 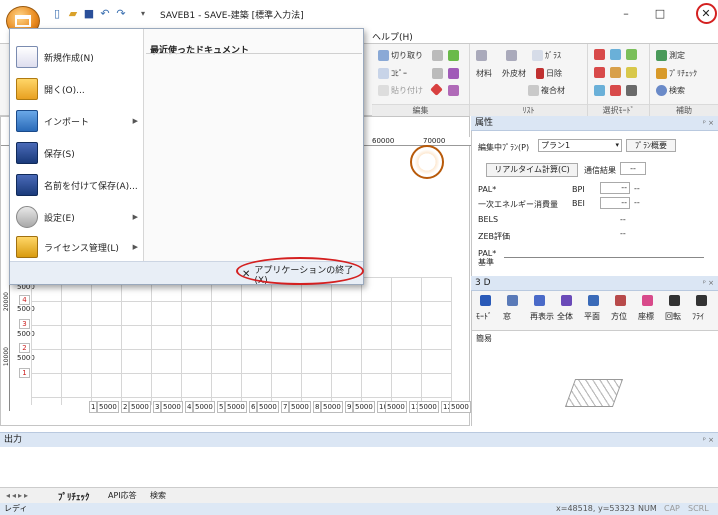 What do you see at coordinates (77, 217) in the screenshot?
I see `menu-item-settings: 設定(E) ▶` at bounding box center [77, 217].